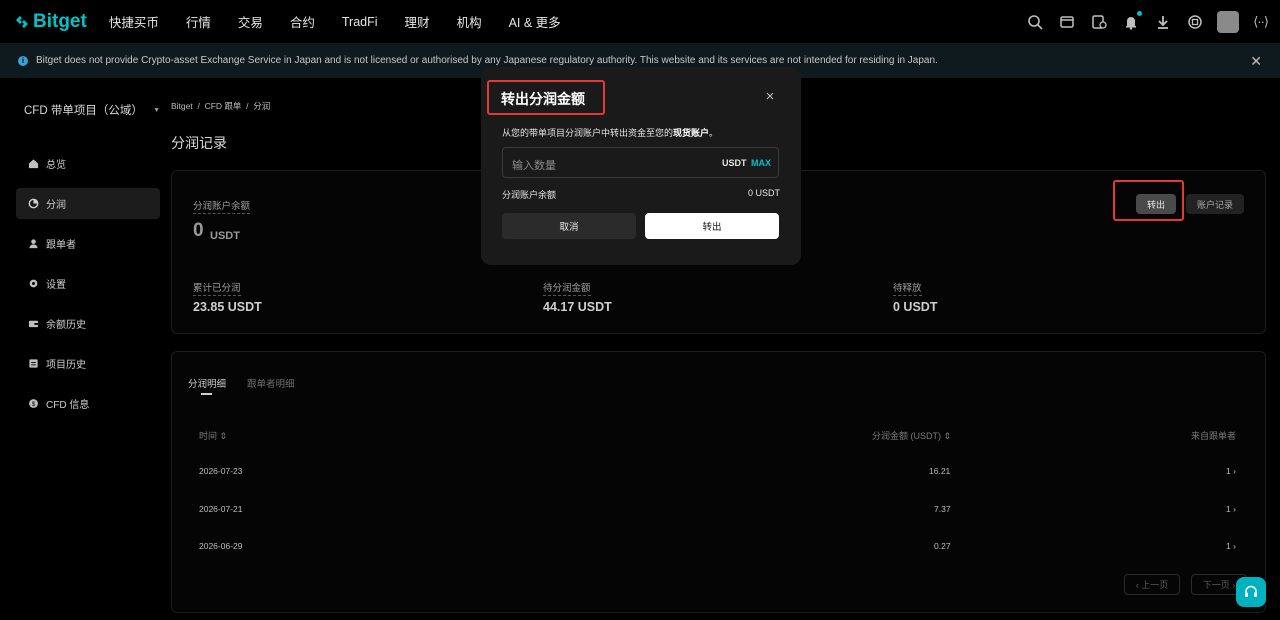 The width and height of the screenshot is (1280, 620). What do you see at coordinates (223, 106) in the screenshot?
I see `breadcrumb-cfd: CFD 跟单` at bounding box center [223, 106].